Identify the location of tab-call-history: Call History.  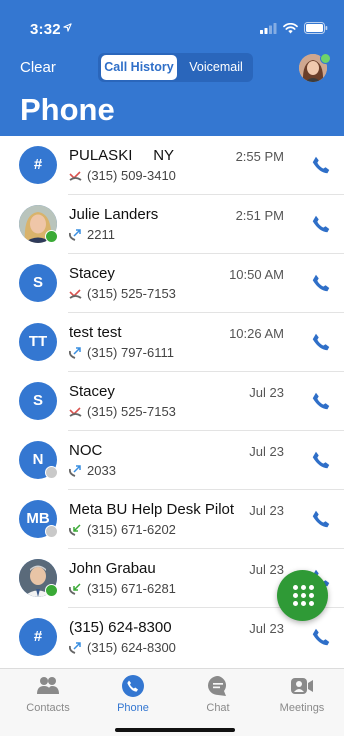
(139, 67).